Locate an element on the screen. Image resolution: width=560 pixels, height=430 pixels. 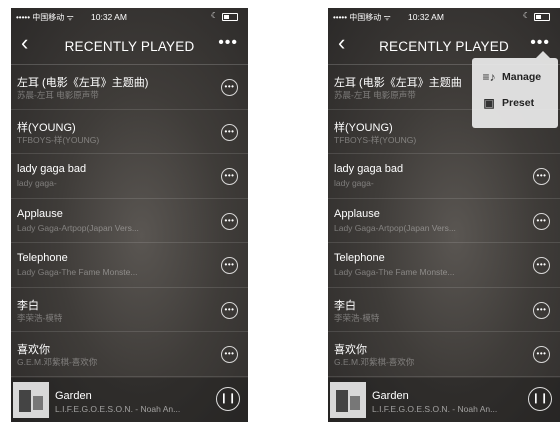
song-title: 左耳 (电影《左耳》主题曲) is located at coordinates (83, 83).